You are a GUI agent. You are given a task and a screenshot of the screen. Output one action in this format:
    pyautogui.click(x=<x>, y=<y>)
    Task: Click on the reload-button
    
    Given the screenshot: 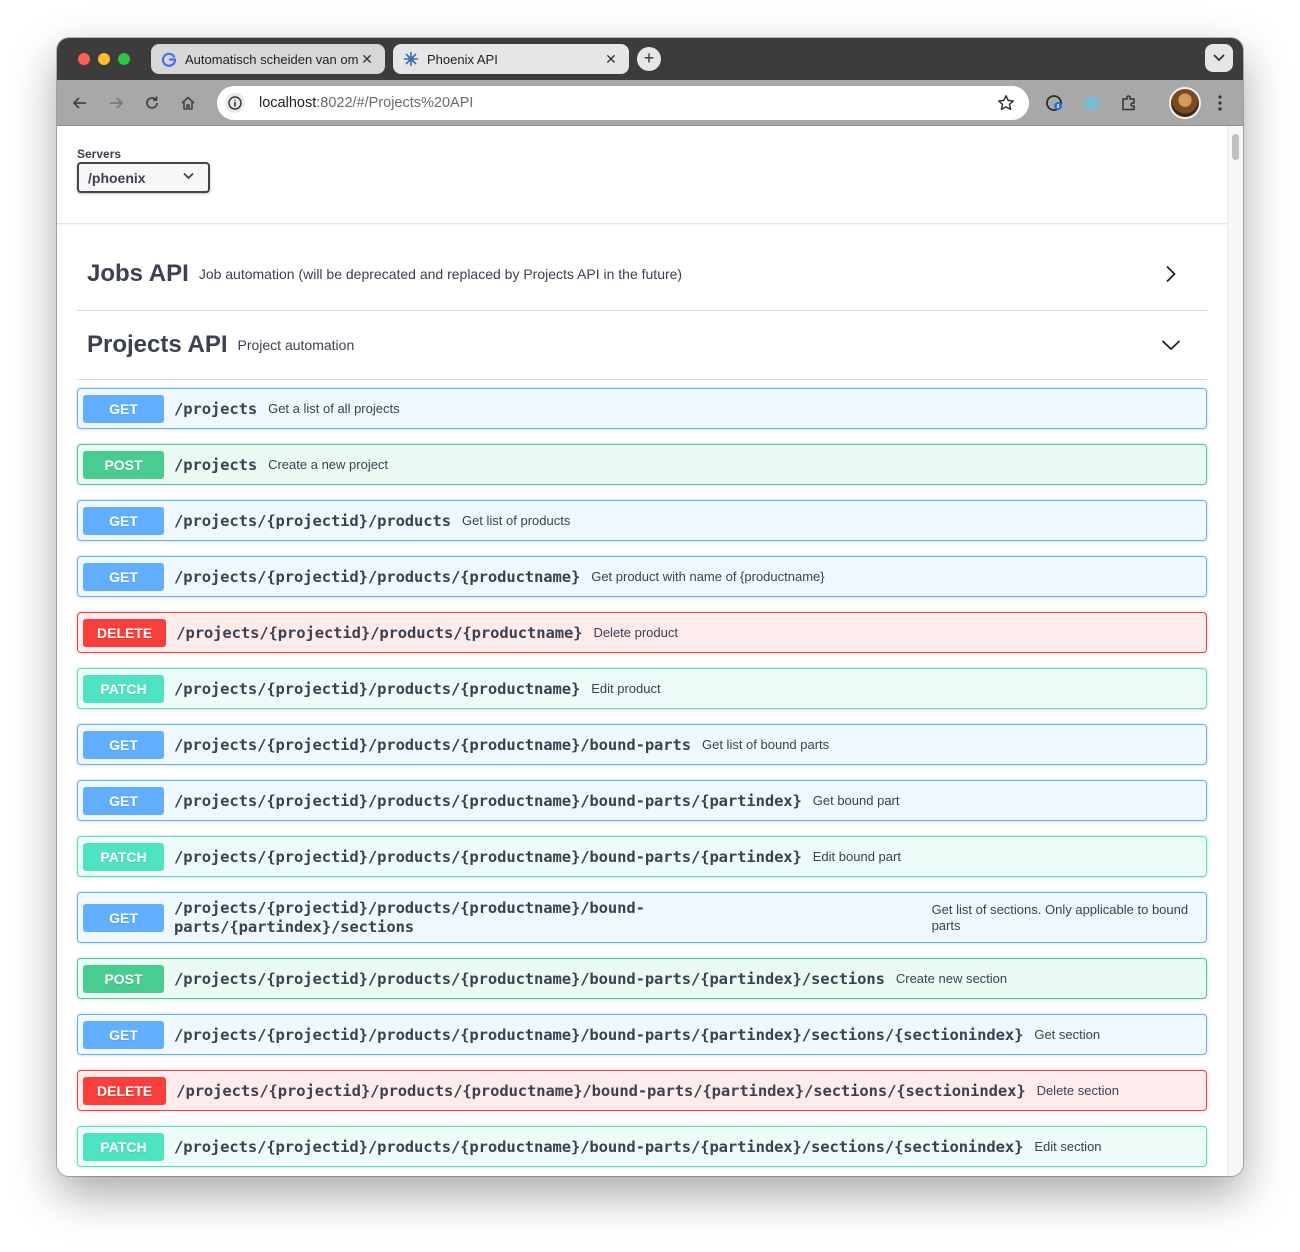 What is the action you would take?
    pyautogui.click(x=152, y=103)
    